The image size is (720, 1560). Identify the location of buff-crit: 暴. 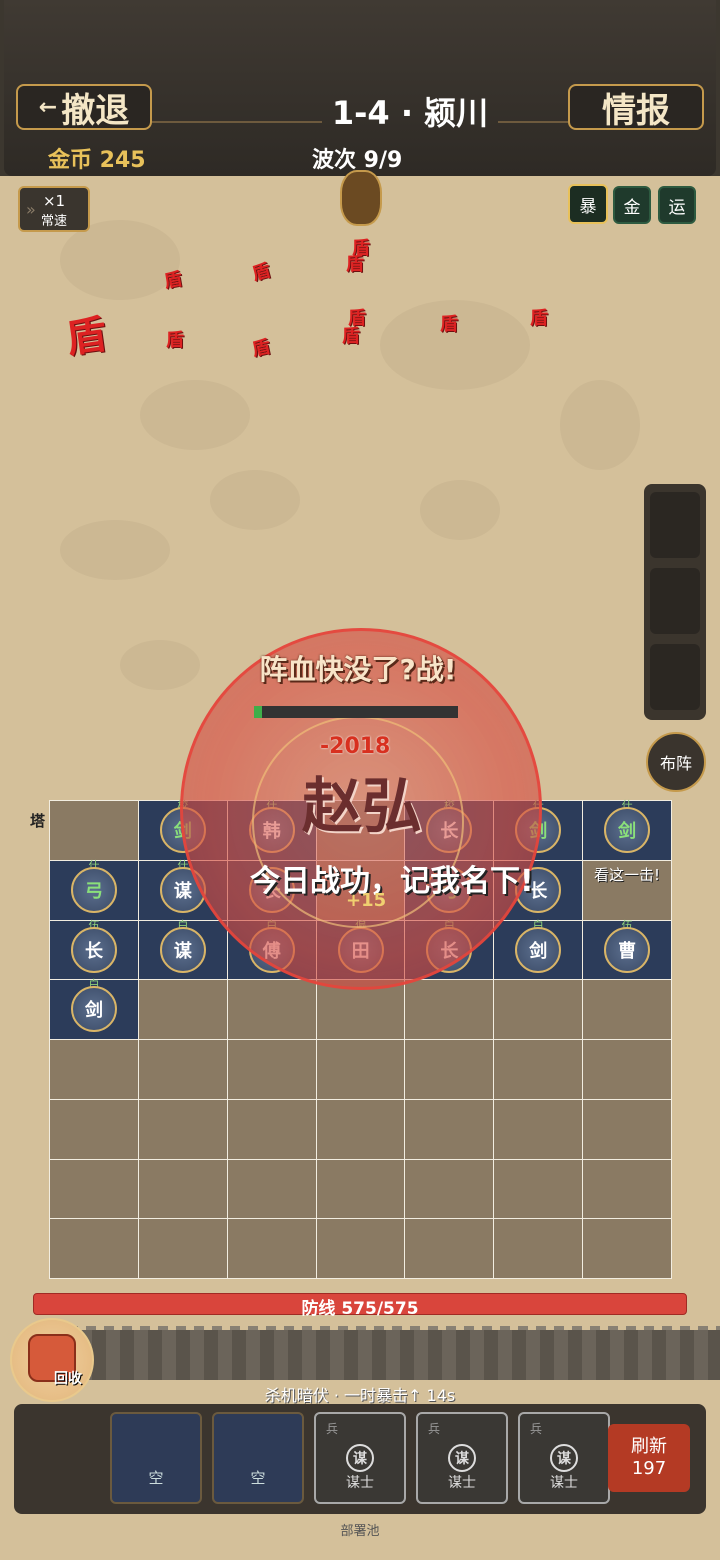
(588, 204).